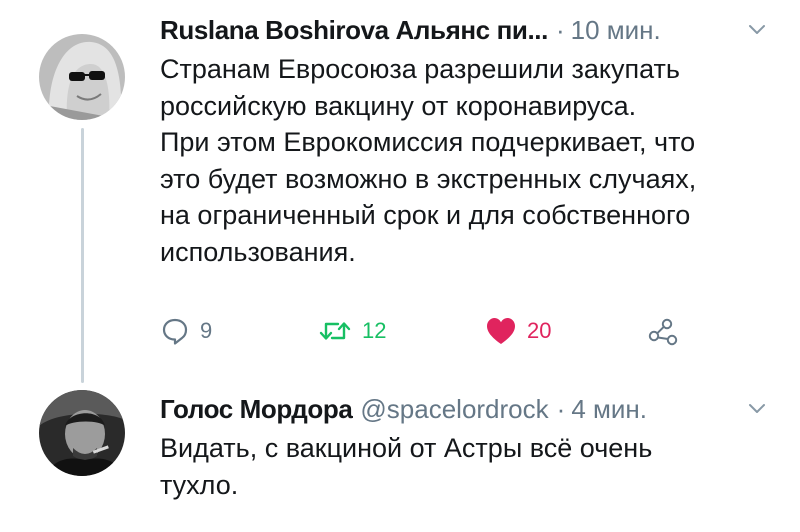  Describe the element at coordinates (258, 251) in the screenshot. I see `tweet-text-line: использования.` at that location.